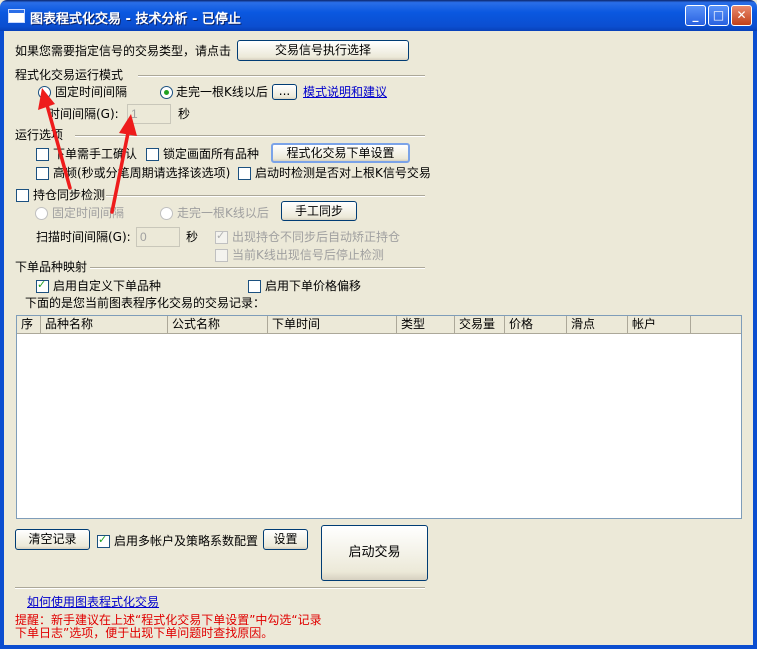 The image size is (757, 649). What do you see at coordinates (58, 146) in the screenshot?
I see `arrow-to-fixed-interval` at bounding box center [58, 146].